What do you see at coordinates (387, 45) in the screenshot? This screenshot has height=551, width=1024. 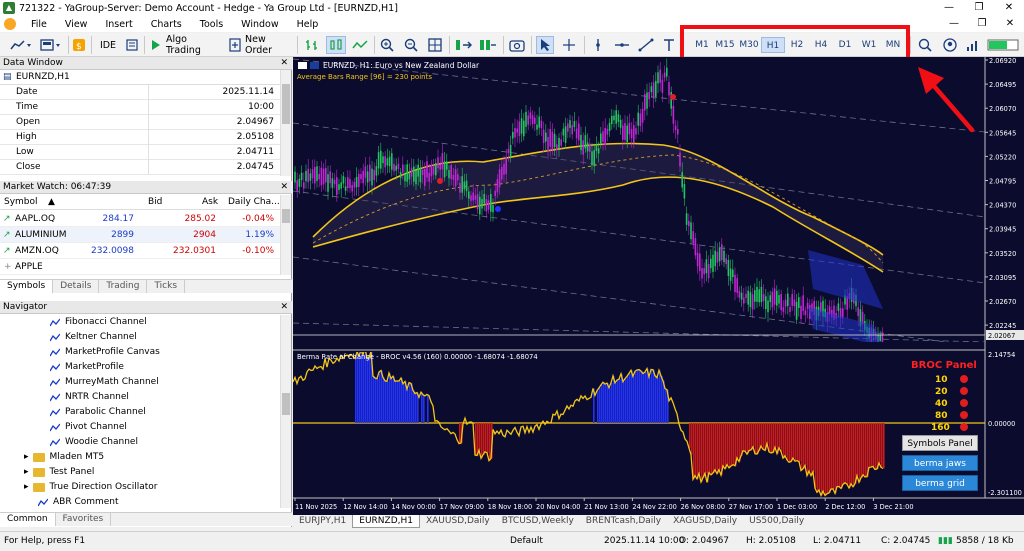 I see `zoom-in-icon` at bounding box center [387, 45].